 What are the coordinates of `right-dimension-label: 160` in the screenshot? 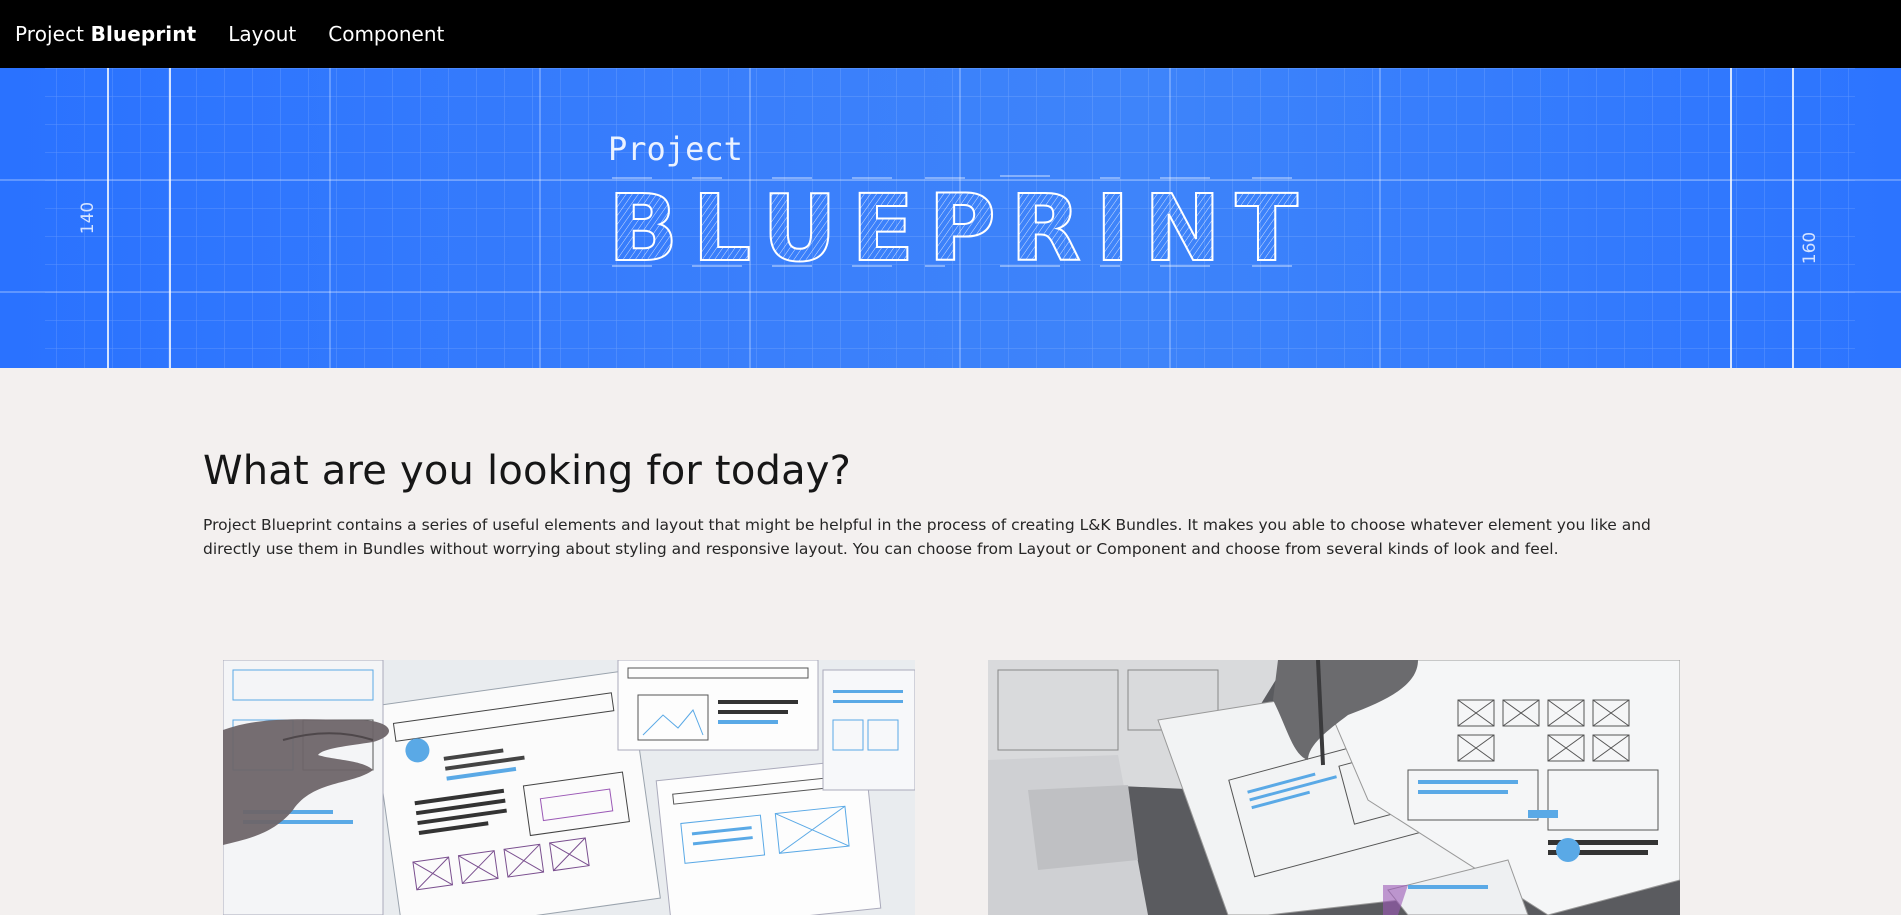 It's located at (1810, 248).